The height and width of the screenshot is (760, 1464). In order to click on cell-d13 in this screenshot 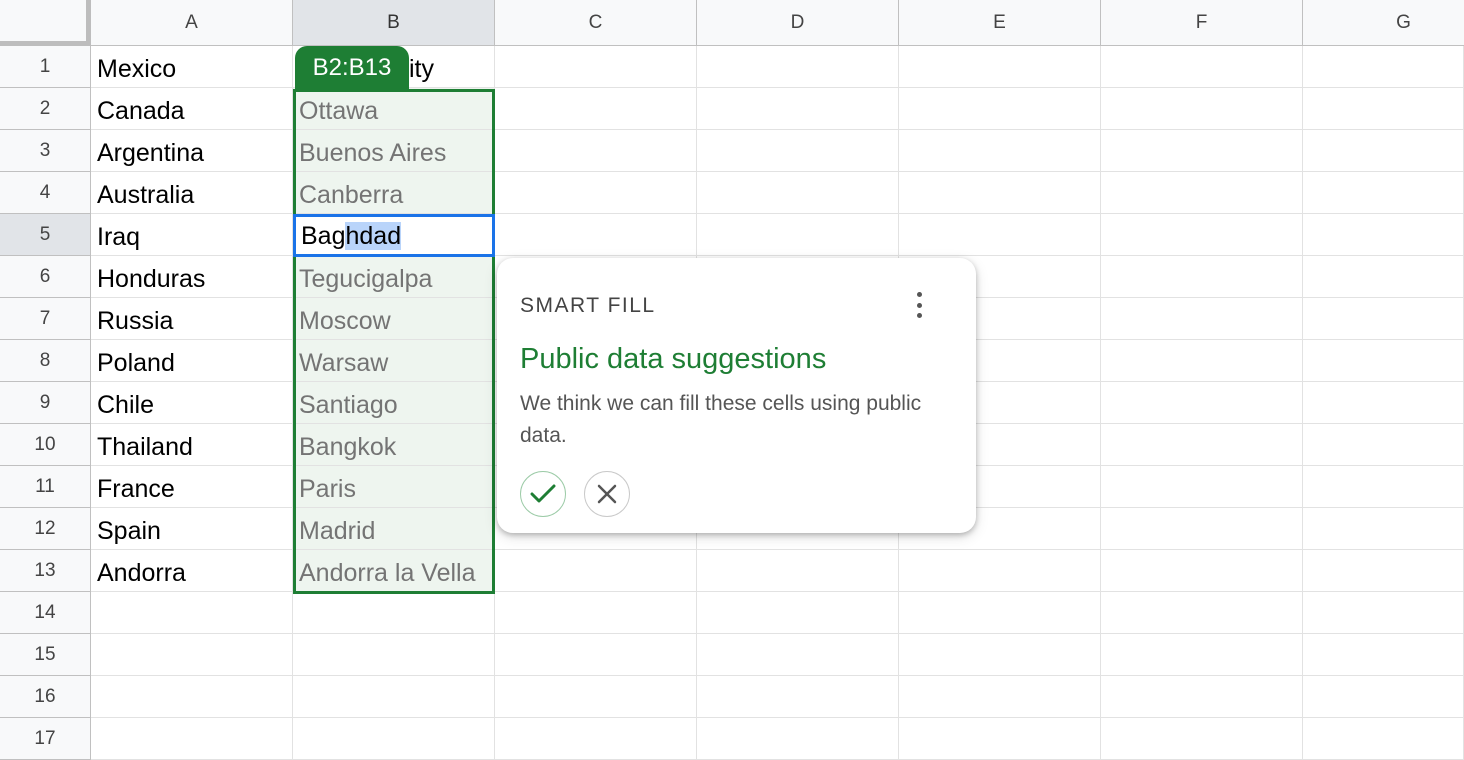, I will do `click(798, 571)`.